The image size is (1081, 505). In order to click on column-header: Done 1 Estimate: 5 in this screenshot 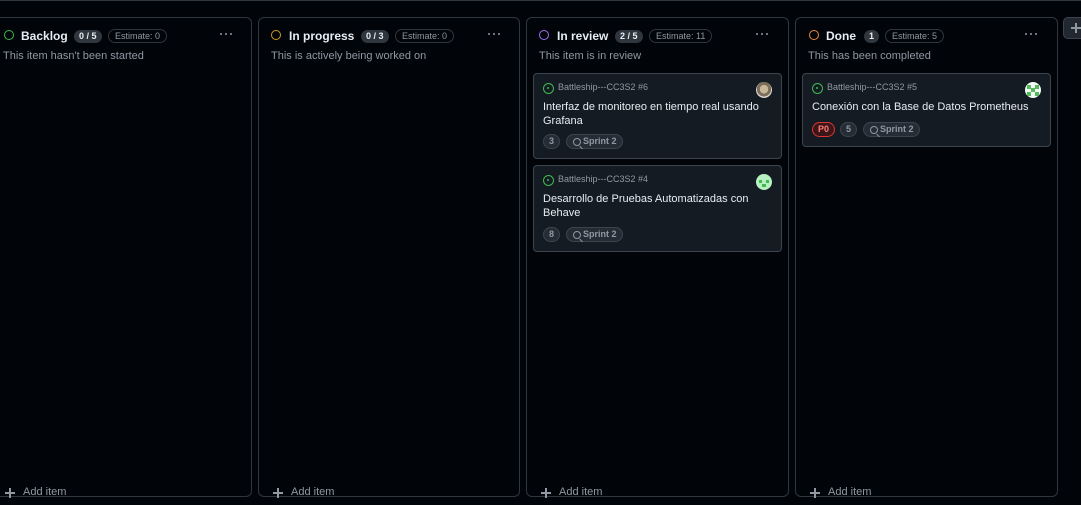, I will do `click(926, 34)`.